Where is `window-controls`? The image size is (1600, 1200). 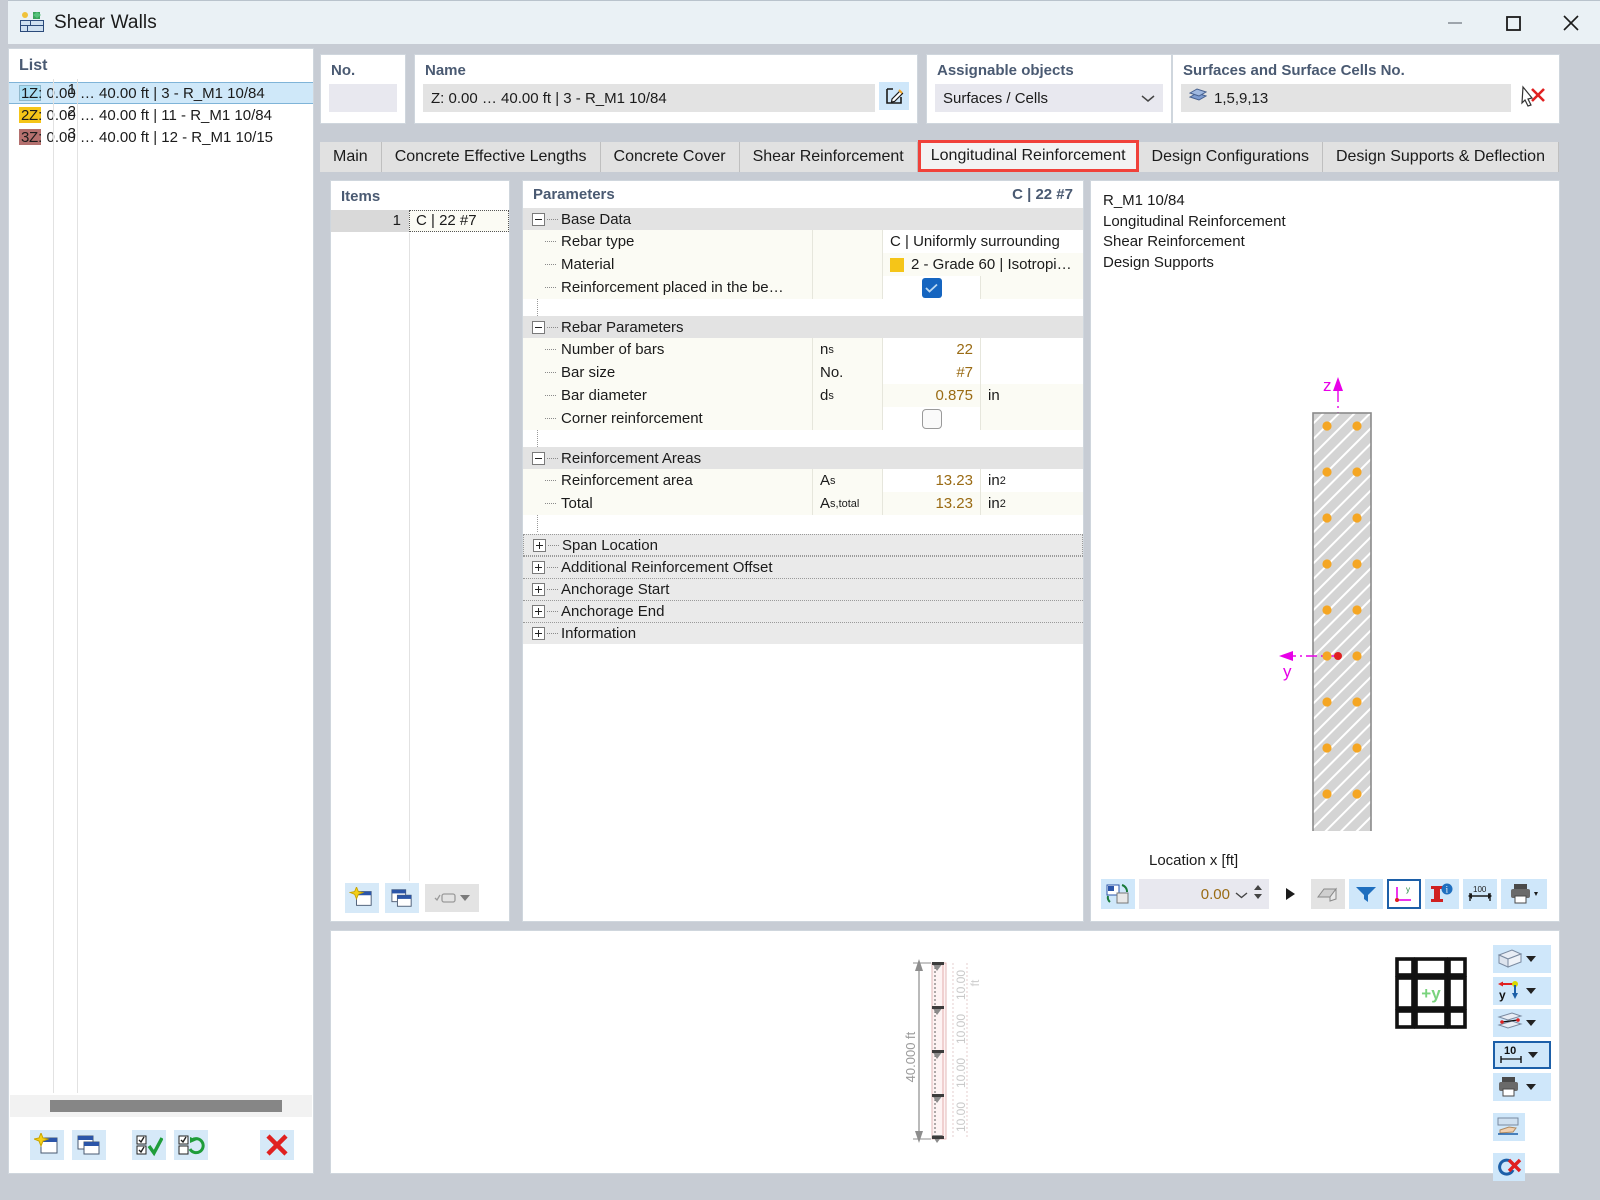 window-controls is located at coordinates (1513, 23).